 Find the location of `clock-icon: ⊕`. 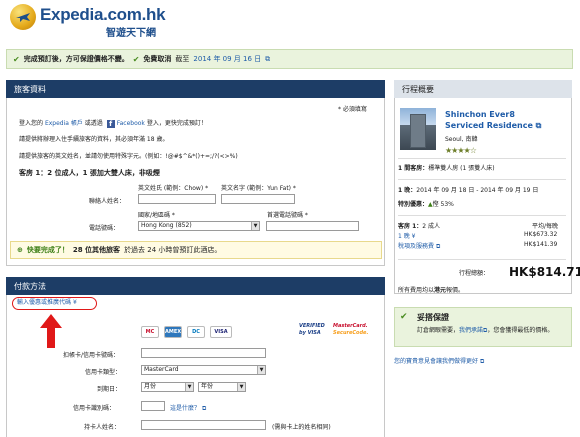

clock-icon: ⊕ is located at coordinates (20, 250).